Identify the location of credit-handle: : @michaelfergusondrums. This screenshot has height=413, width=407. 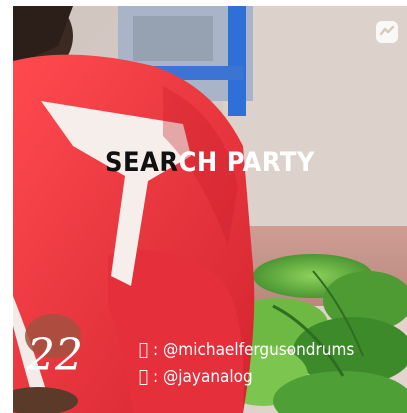
(254, 350).